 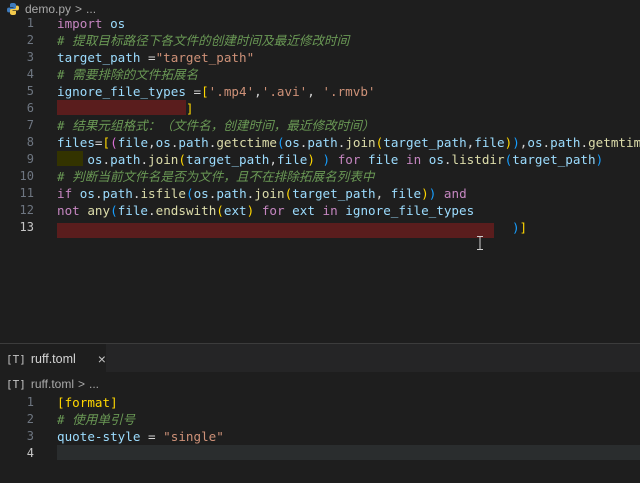 What do you see at coordinates (163, 193) in the screenshot?
I see `code-token: isfile` at bounding box center [163, 193].